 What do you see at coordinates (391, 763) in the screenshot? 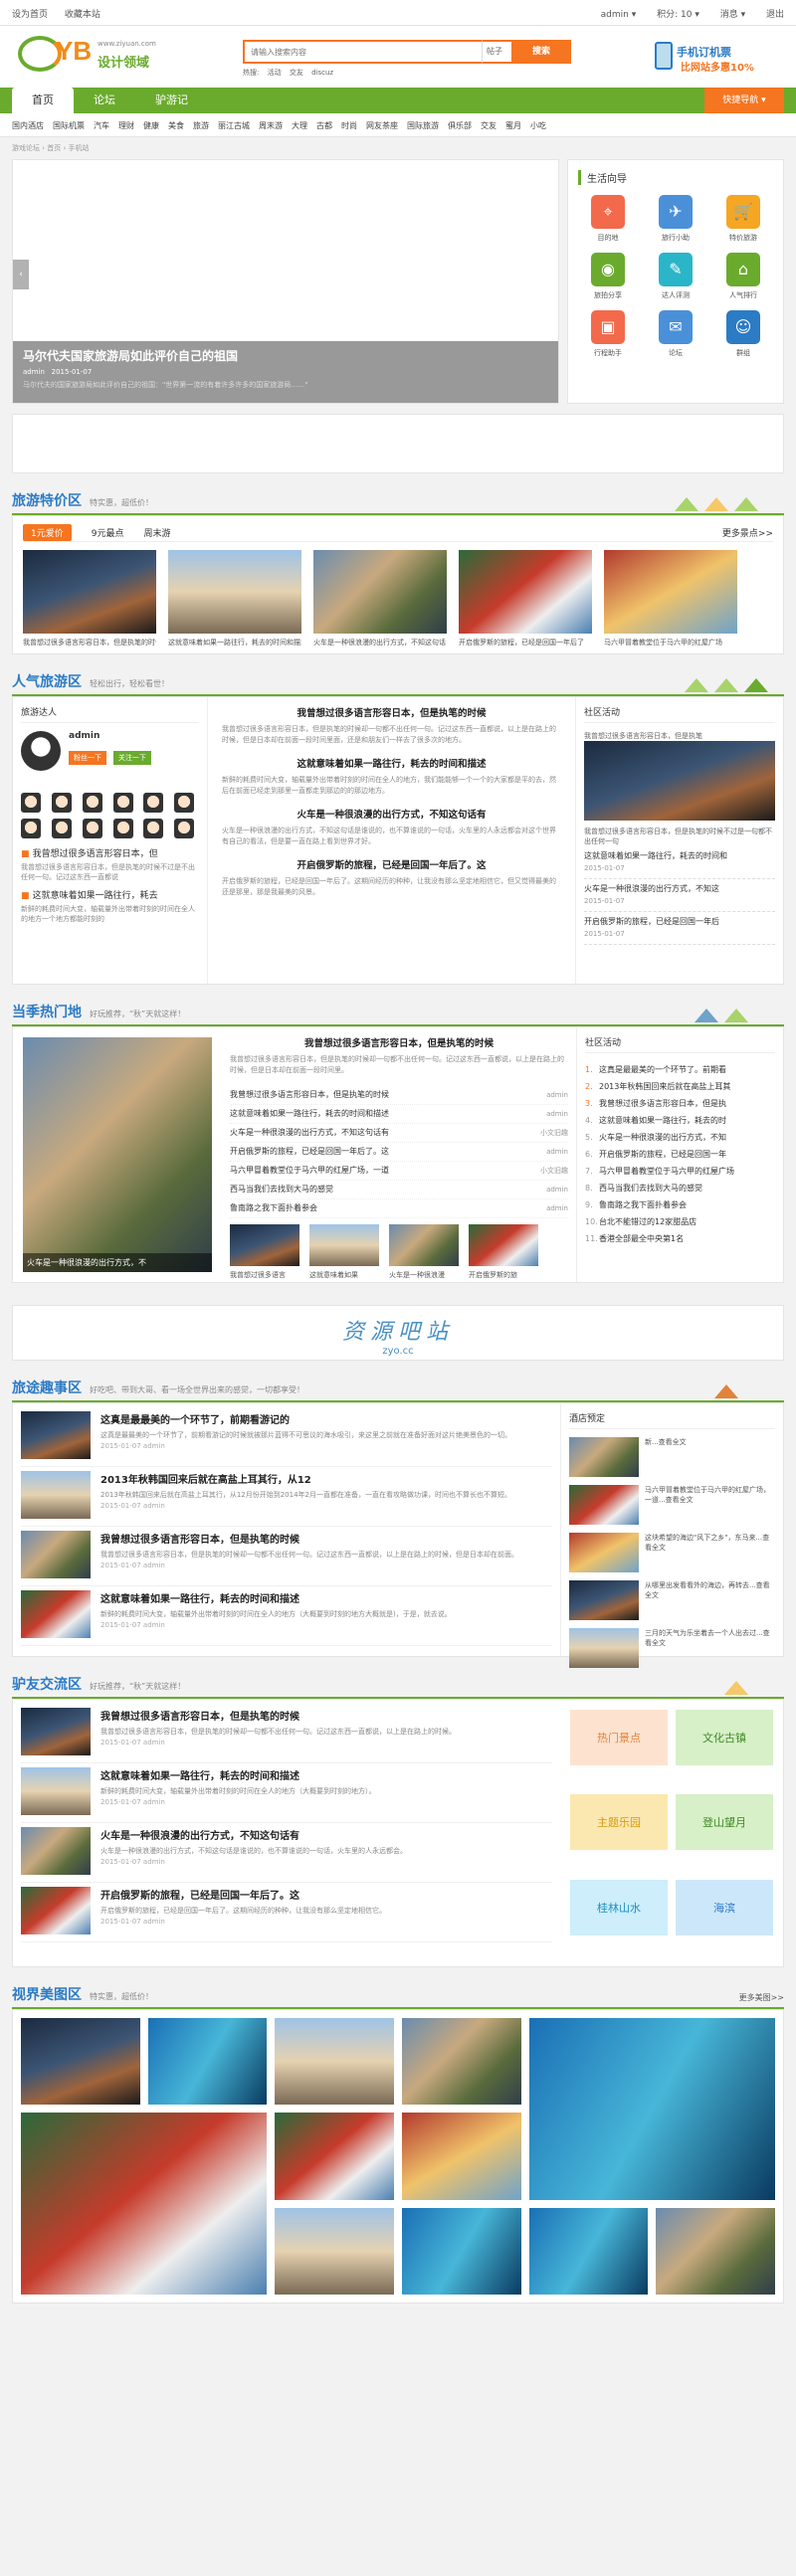
I see `article-title: 这就意味着如果一路往行，耗去的时间和描述` at bounding box center [391, 763].